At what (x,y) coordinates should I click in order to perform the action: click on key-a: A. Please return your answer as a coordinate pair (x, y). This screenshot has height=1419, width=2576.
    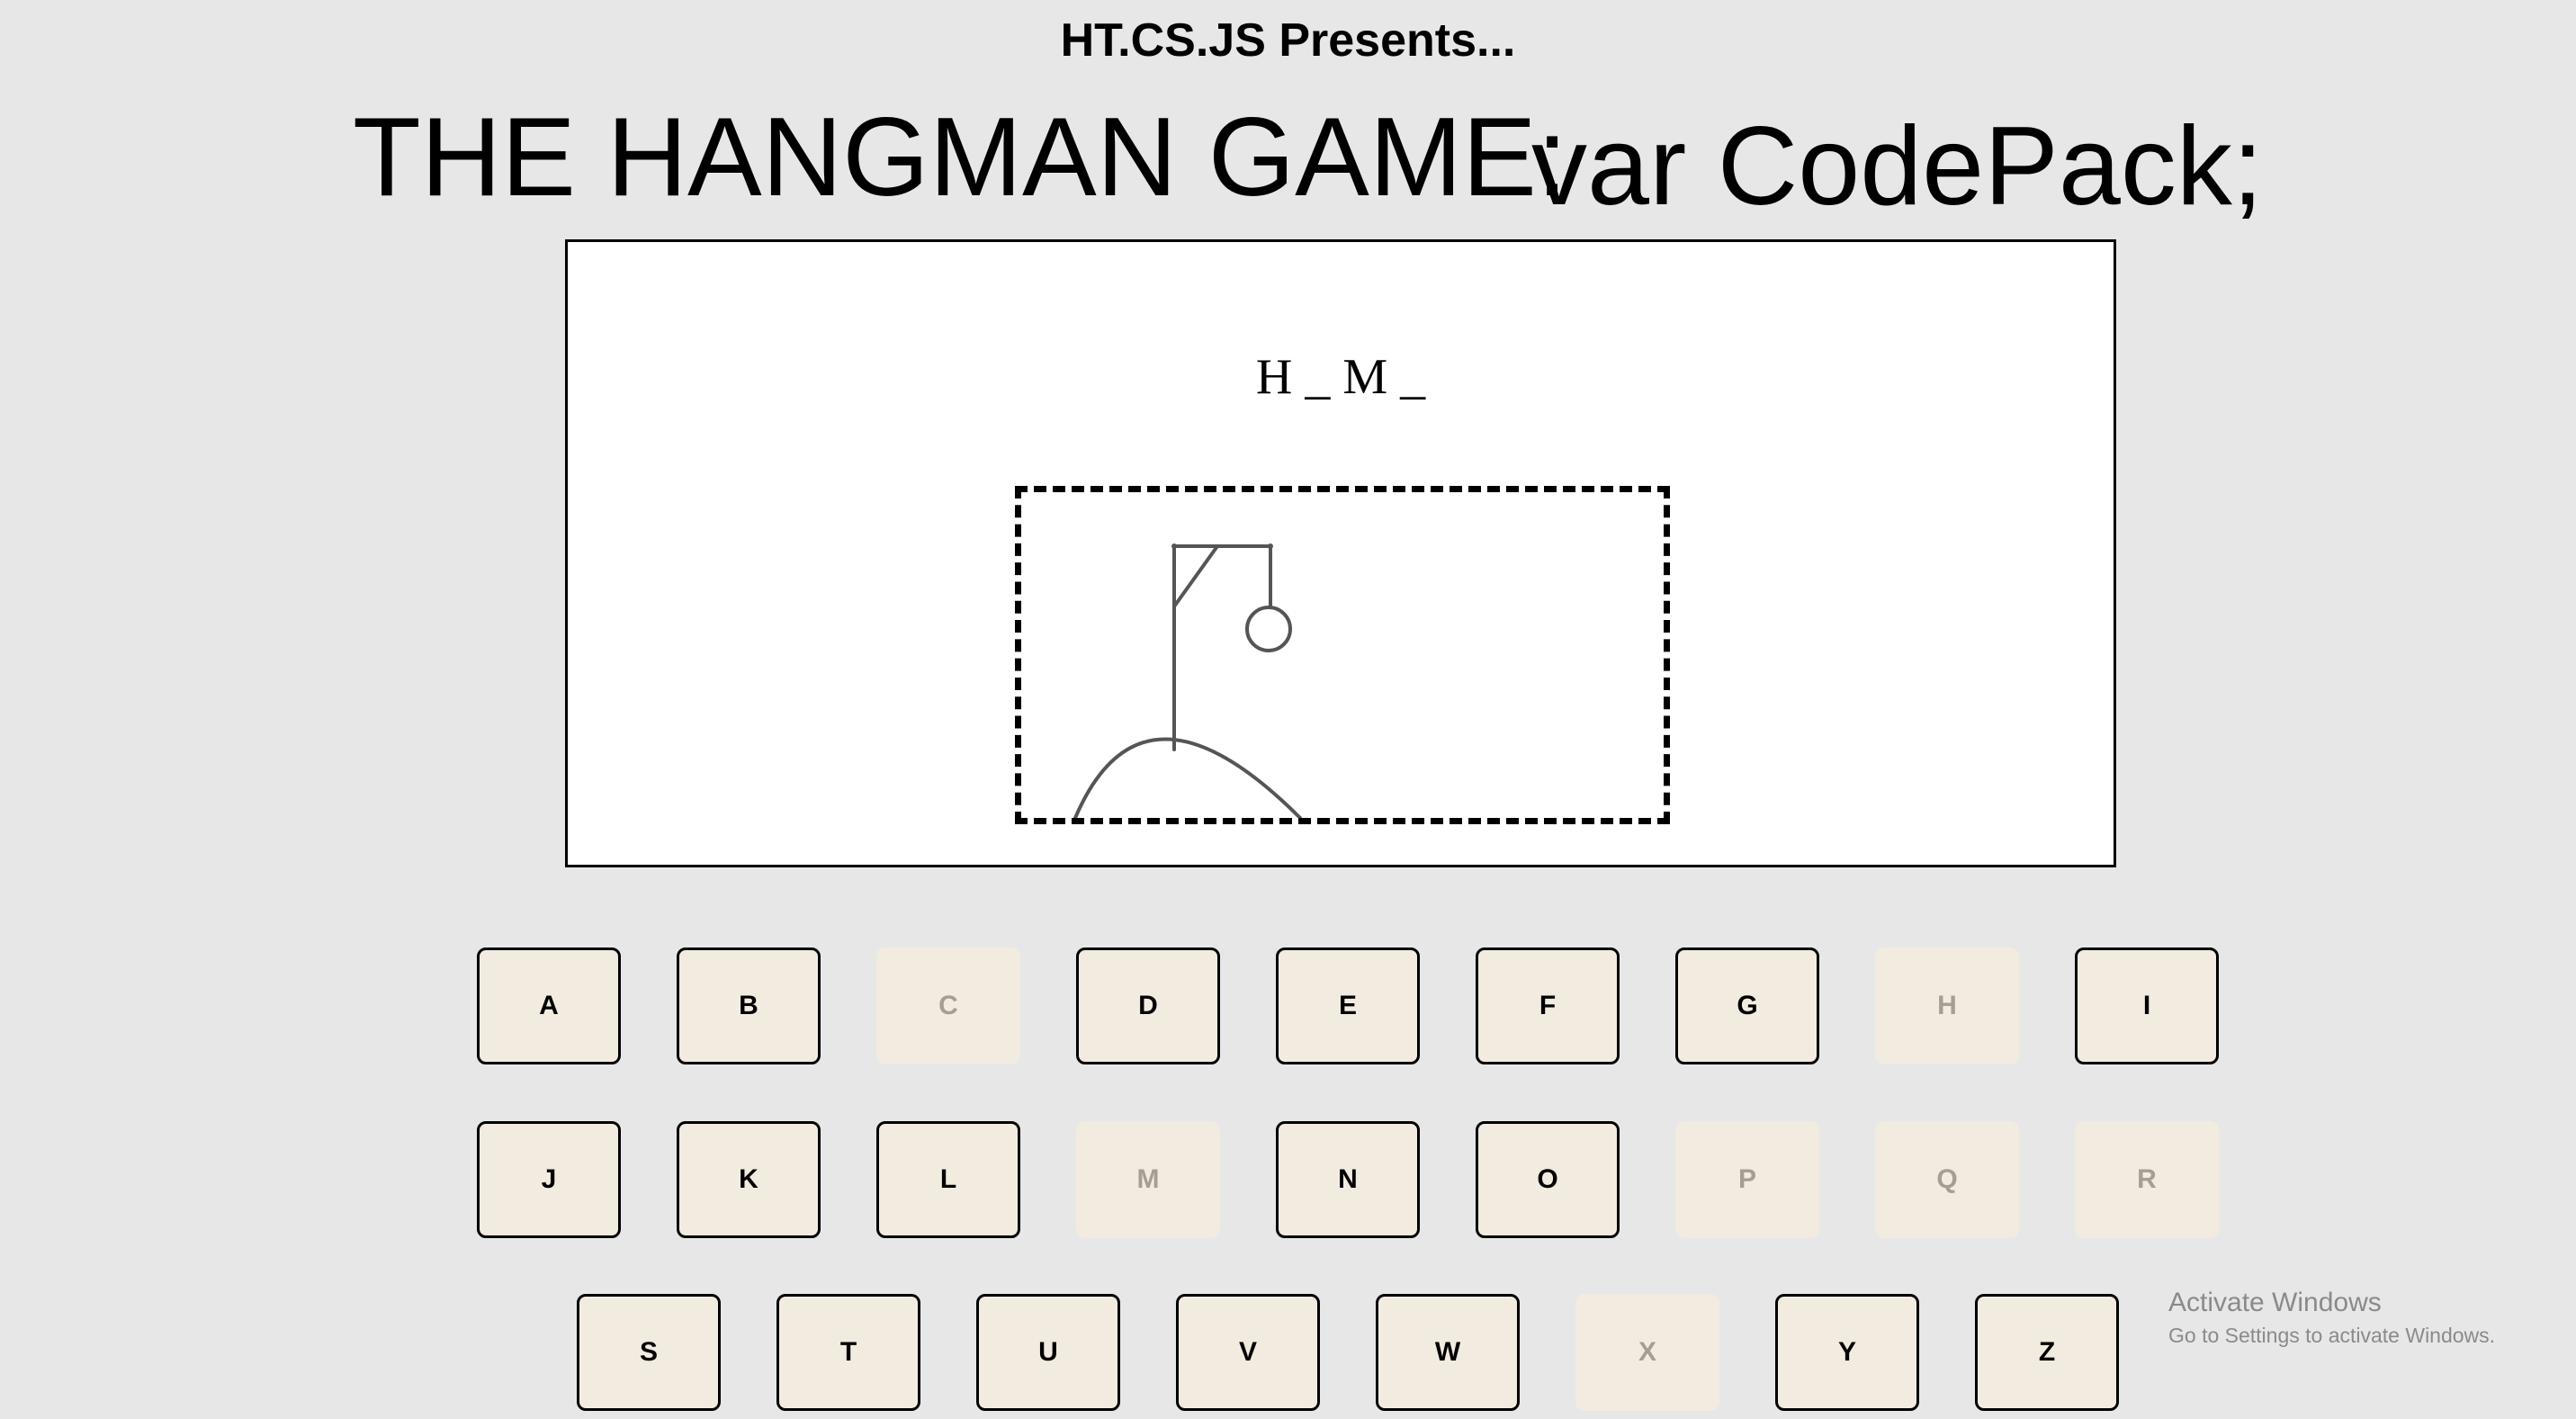
    Looking at the image, I should click on (549, 1006).